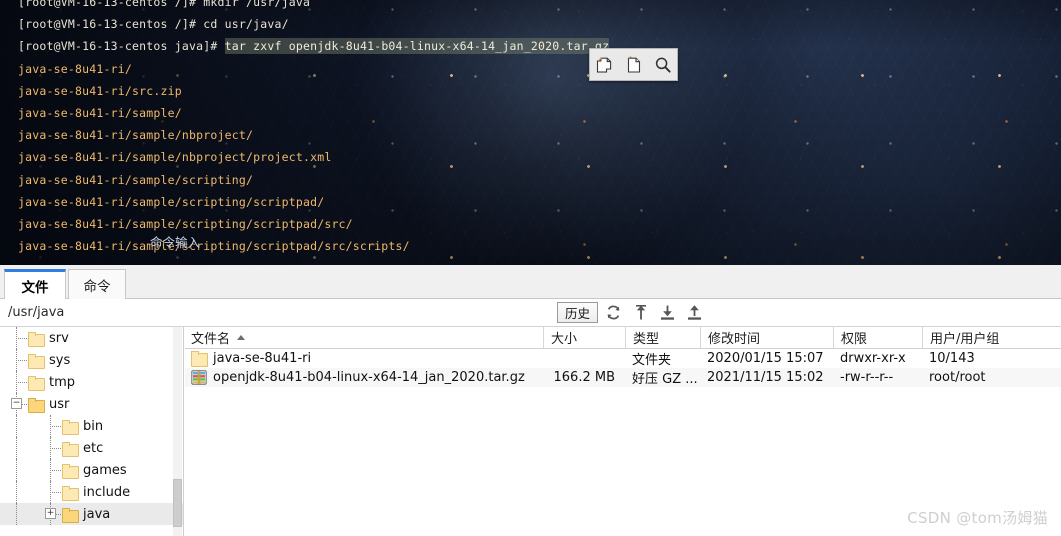  What do you see at coordinates (91, 404) in the screenshot?
I see `tree-item-usr: − usr` at bounding box center [91, 404].